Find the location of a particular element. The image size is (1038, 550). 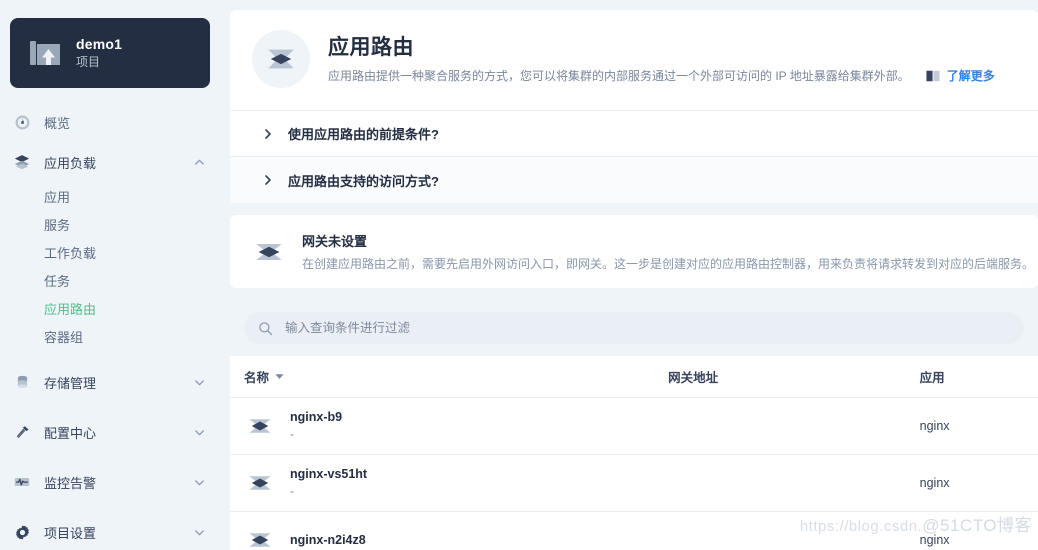

faq-question: 使用应用路由的前提条件? is located at coordinates (363, 134).